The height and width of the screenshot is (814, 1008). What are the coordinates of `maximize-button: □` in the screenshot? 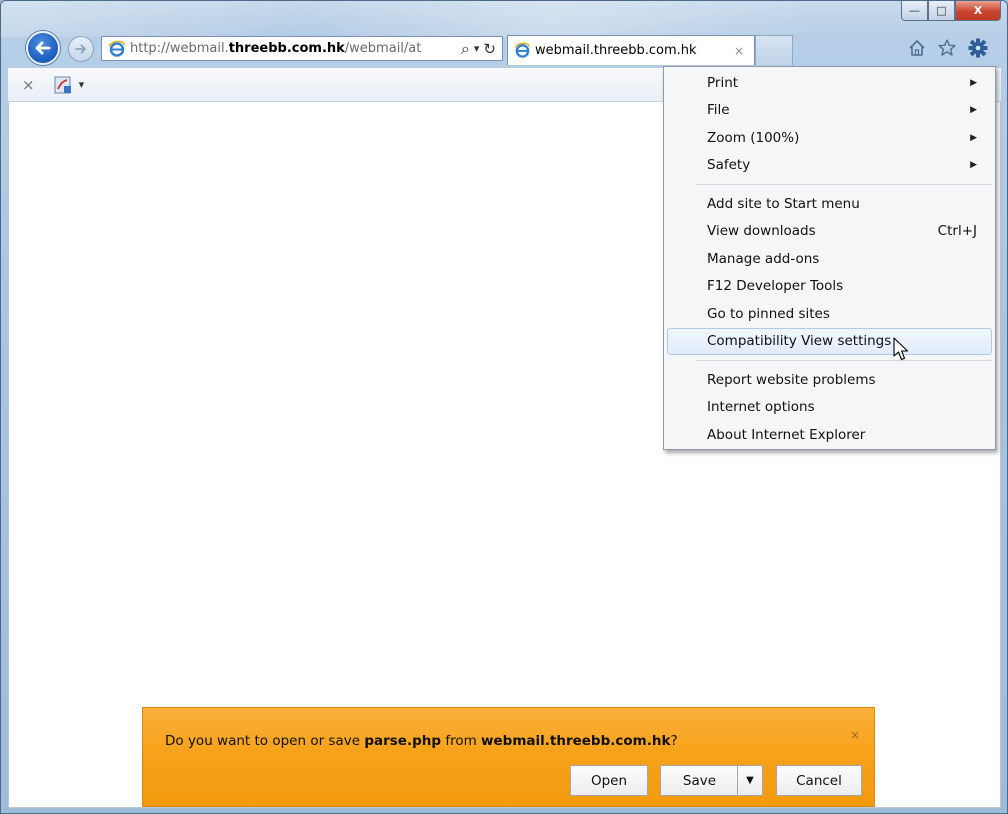 It's located at (941, 11).